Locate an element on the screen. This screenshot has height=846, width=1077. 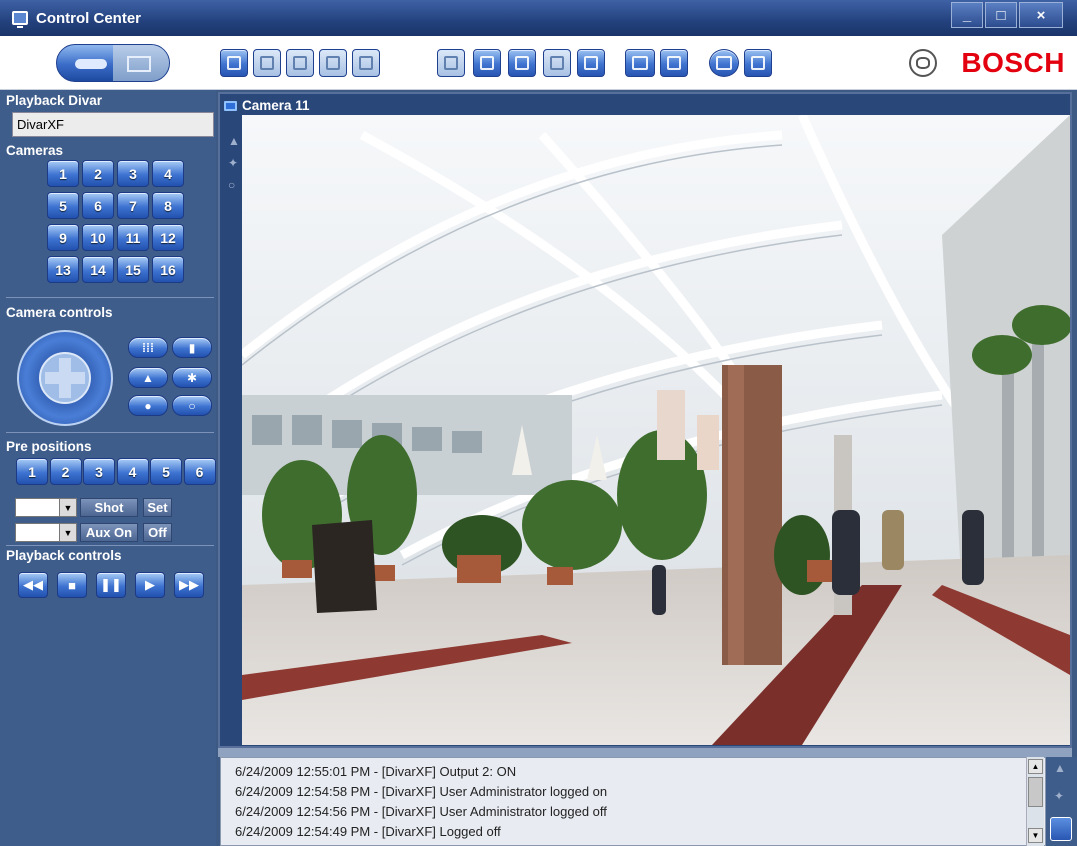
title-bar: Control Center _ □ × is located at coordinates (538, 18).